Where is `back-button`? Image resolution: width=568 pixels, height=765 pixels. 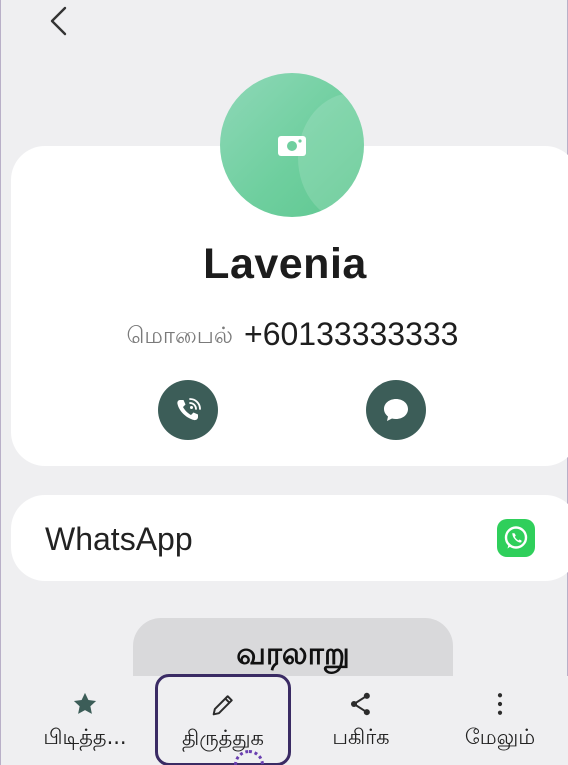
back-button is located at coordinates (58, 21).